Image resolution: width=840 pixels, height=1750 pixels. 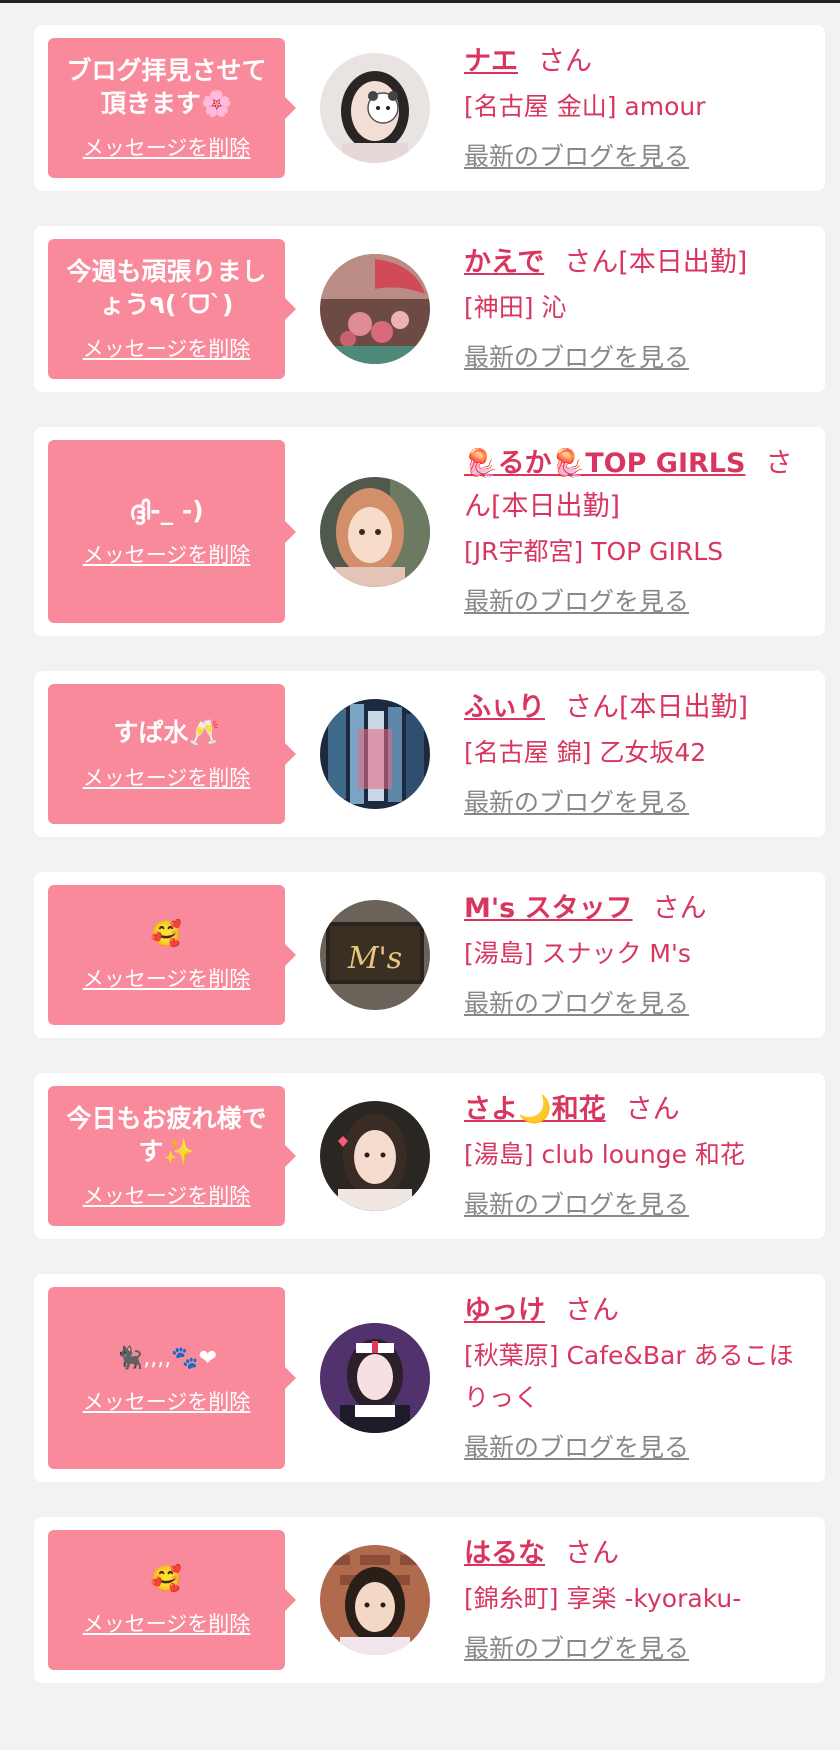 I want to click on message-emoji: 🥂, so click(x=204, y=733).